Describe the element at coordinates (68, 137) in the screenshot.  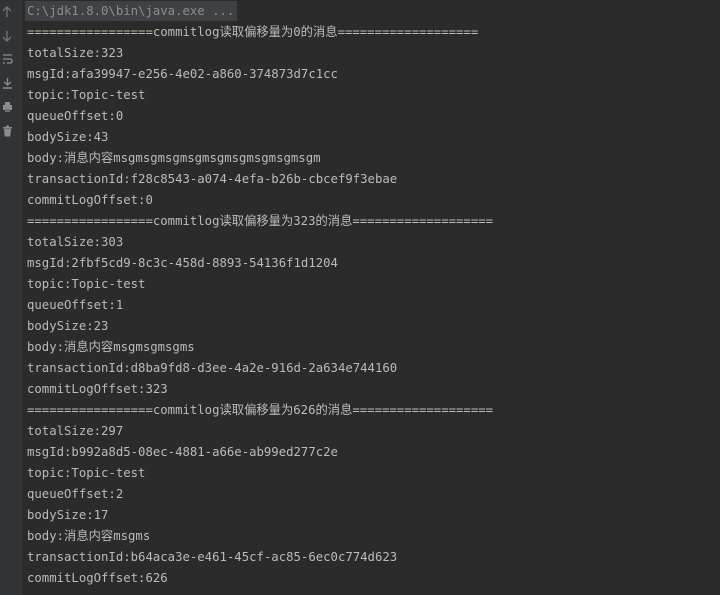
I see `output-line: bodySize:43` at that location.